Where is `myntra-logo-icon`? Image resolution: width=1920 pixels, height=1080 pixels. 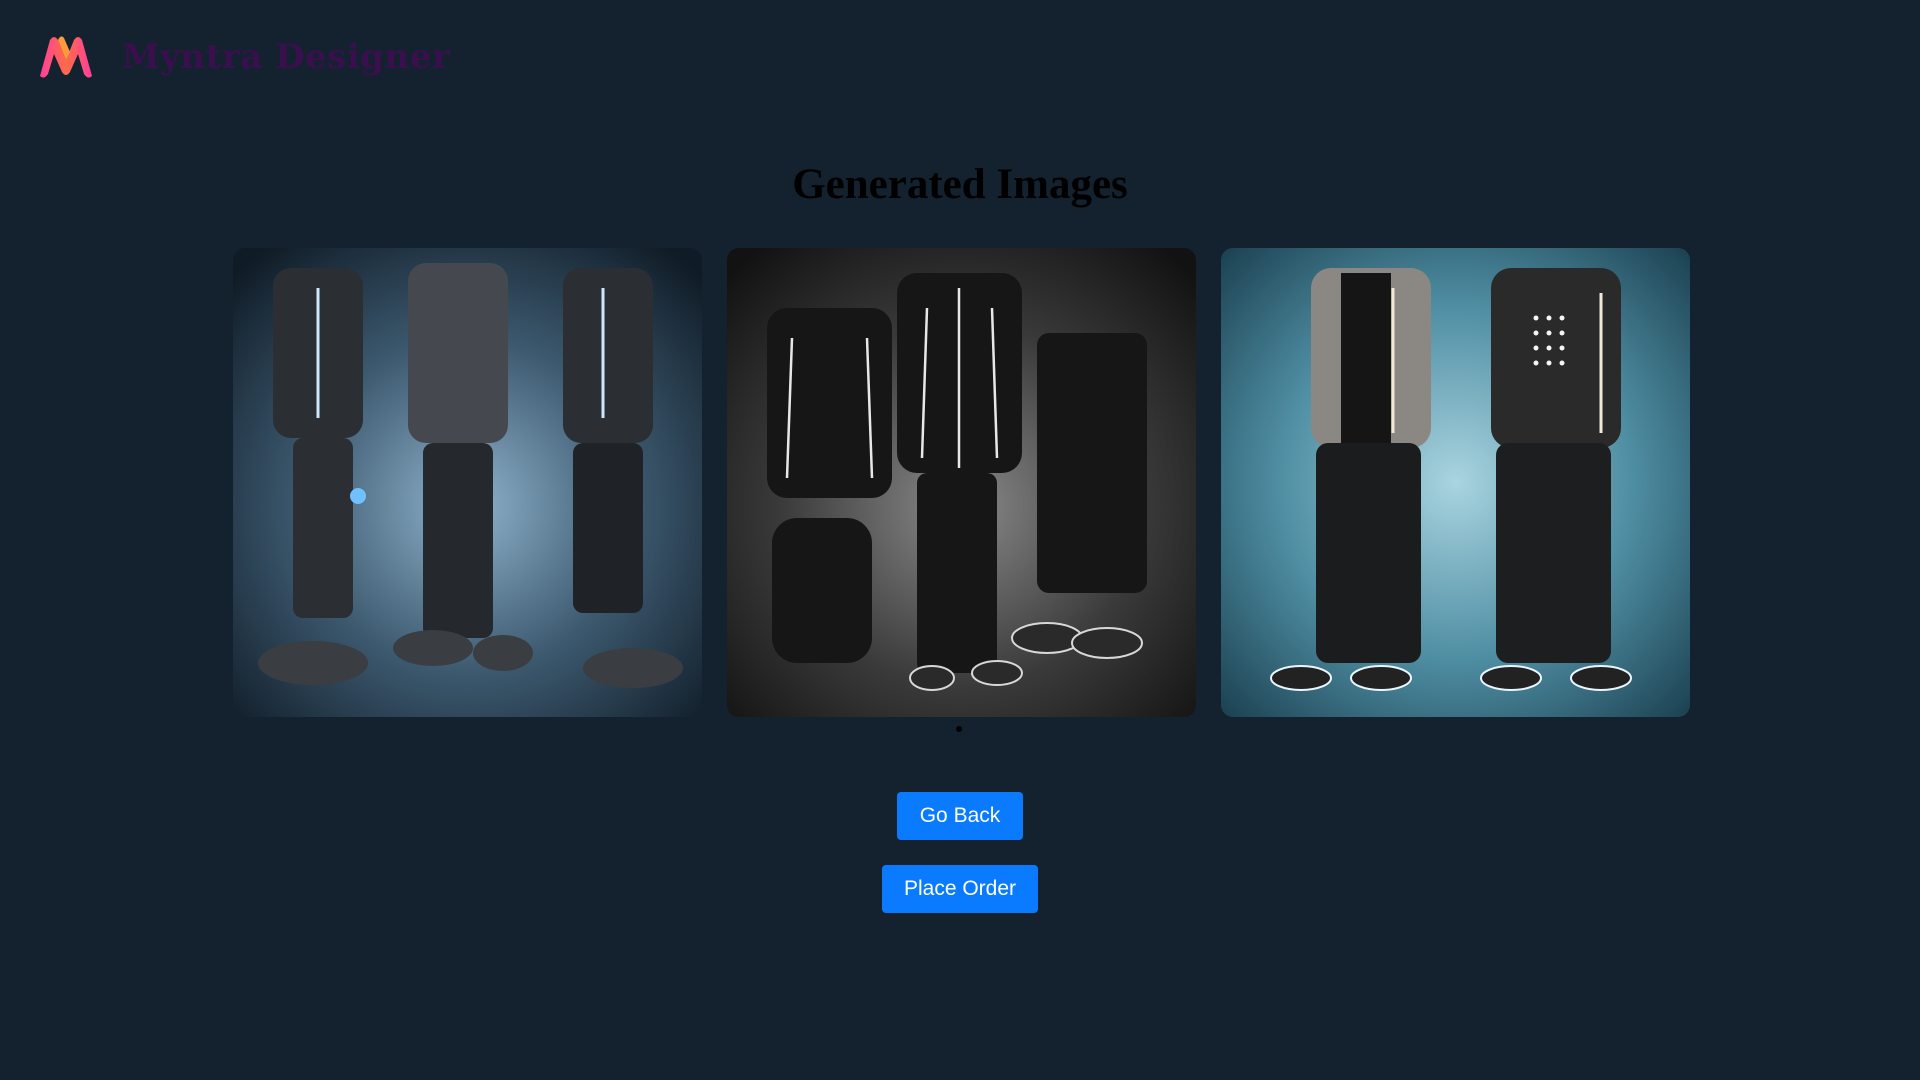
myntra-logo-icon is located at coordinates (66, 57).